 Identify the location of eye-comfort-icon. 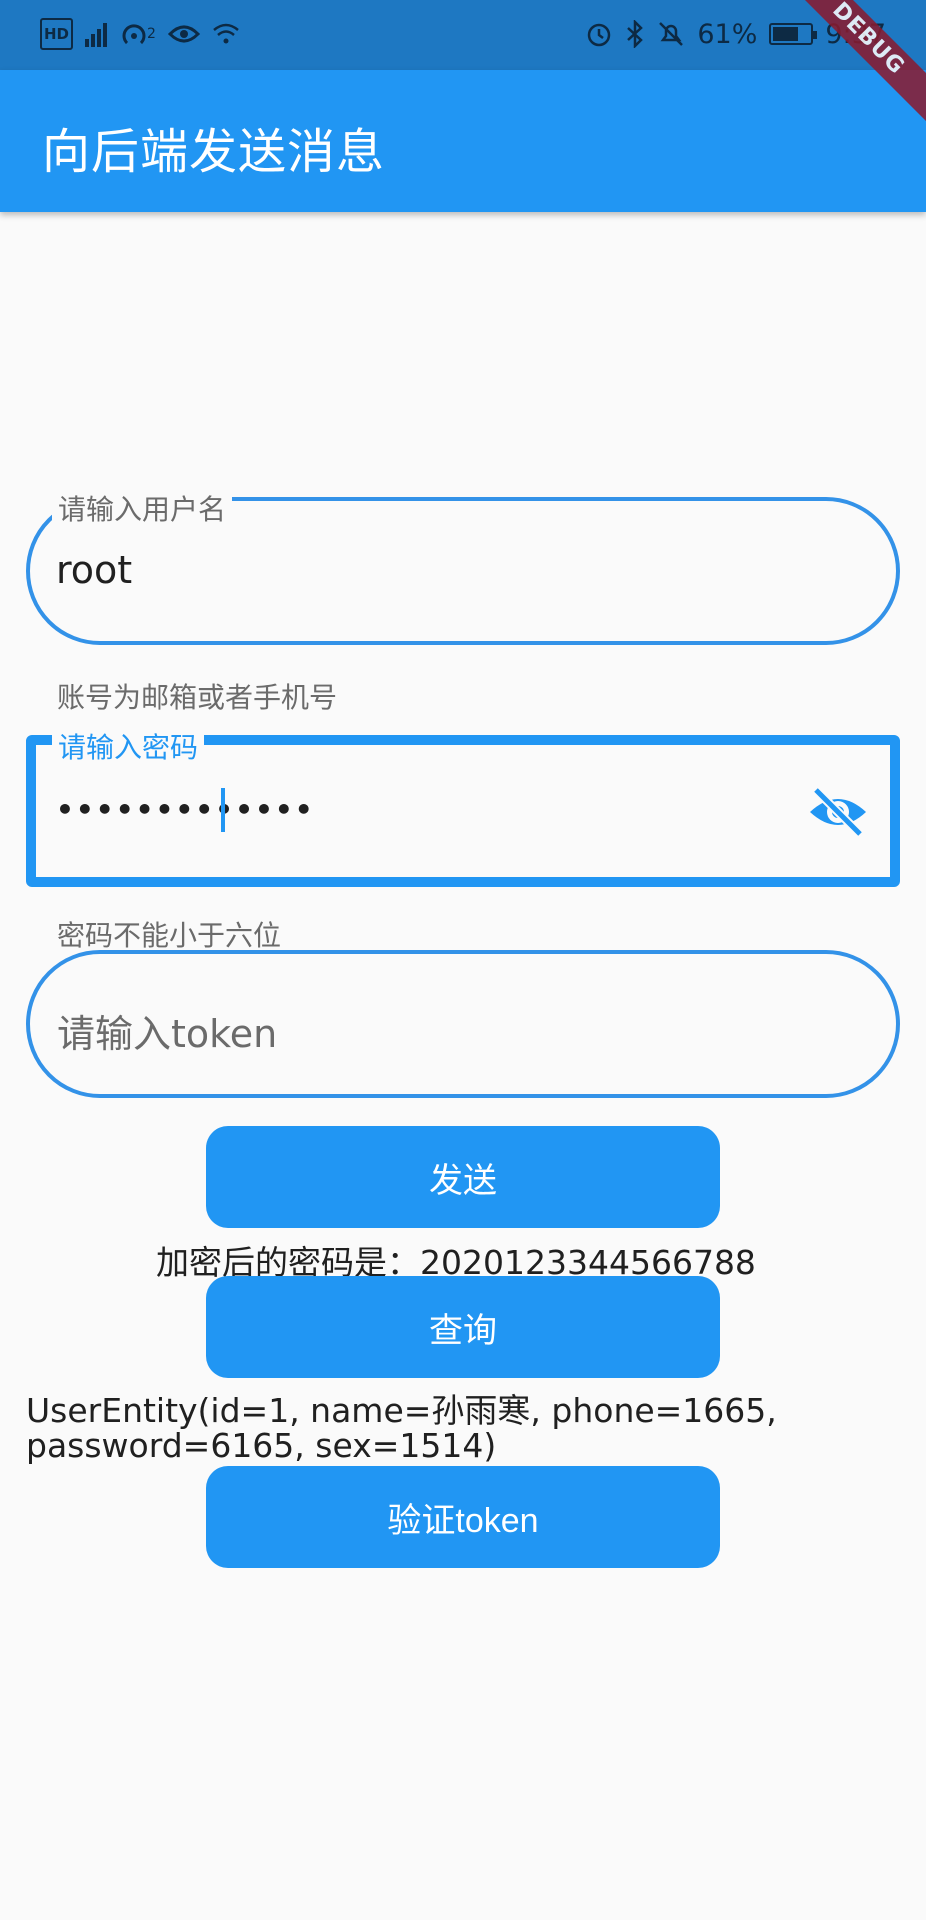
(183, 34).